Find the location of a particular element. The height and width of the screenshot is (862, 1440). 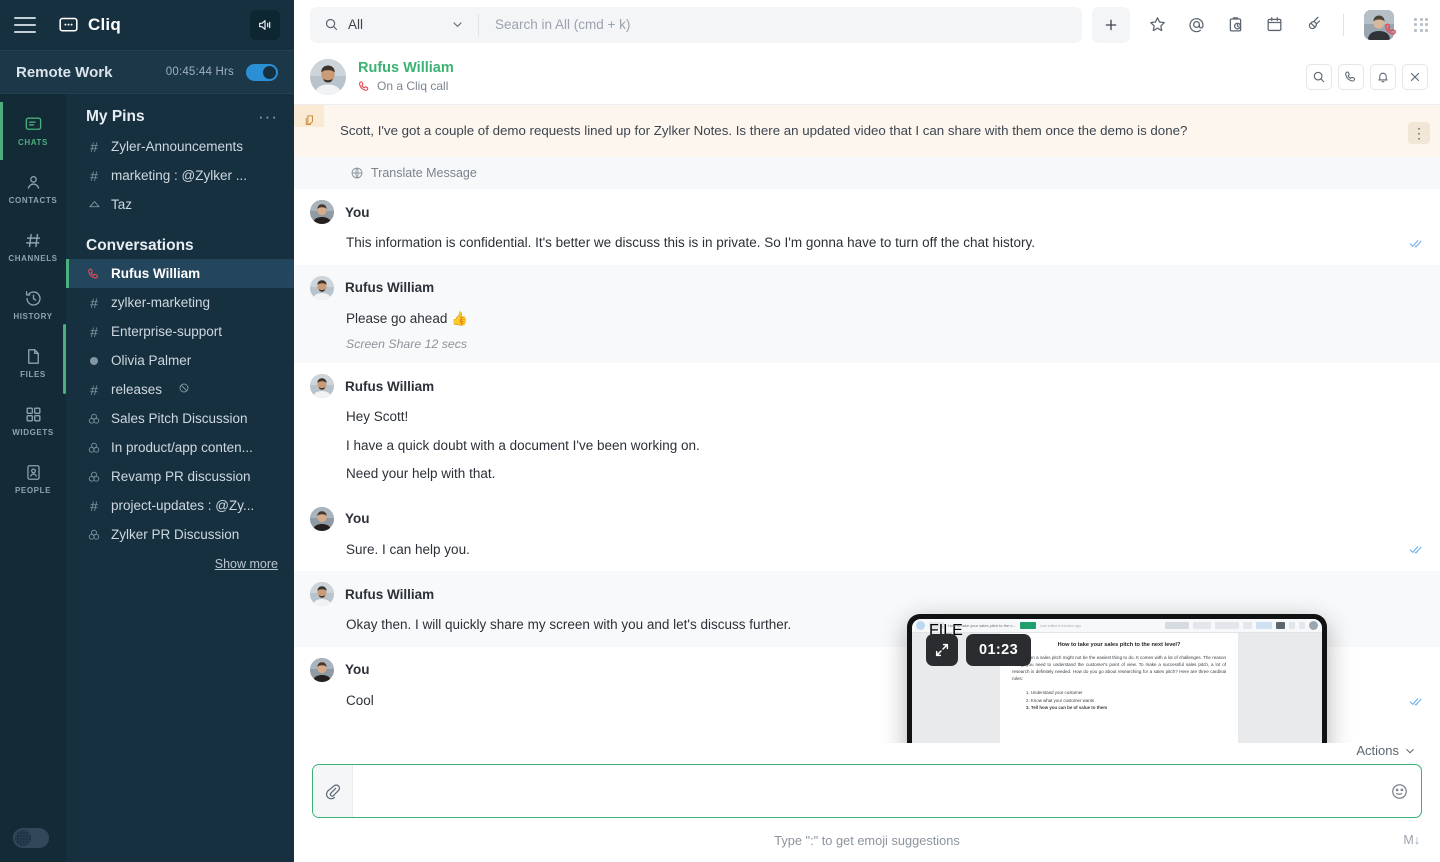

mention-icon is located at coordinates (1196, 24).